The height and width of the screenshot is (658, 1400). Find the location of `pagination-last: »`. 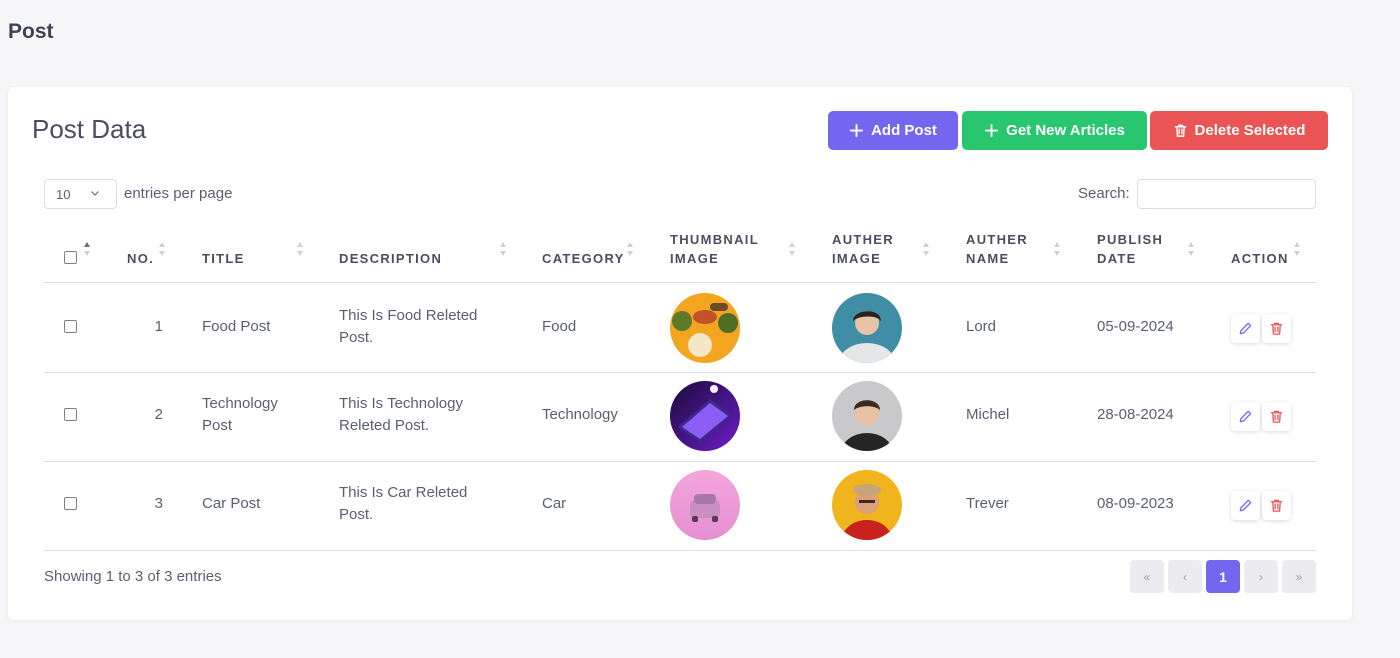

pagination-last: » is located at coordinates (1299, 576).